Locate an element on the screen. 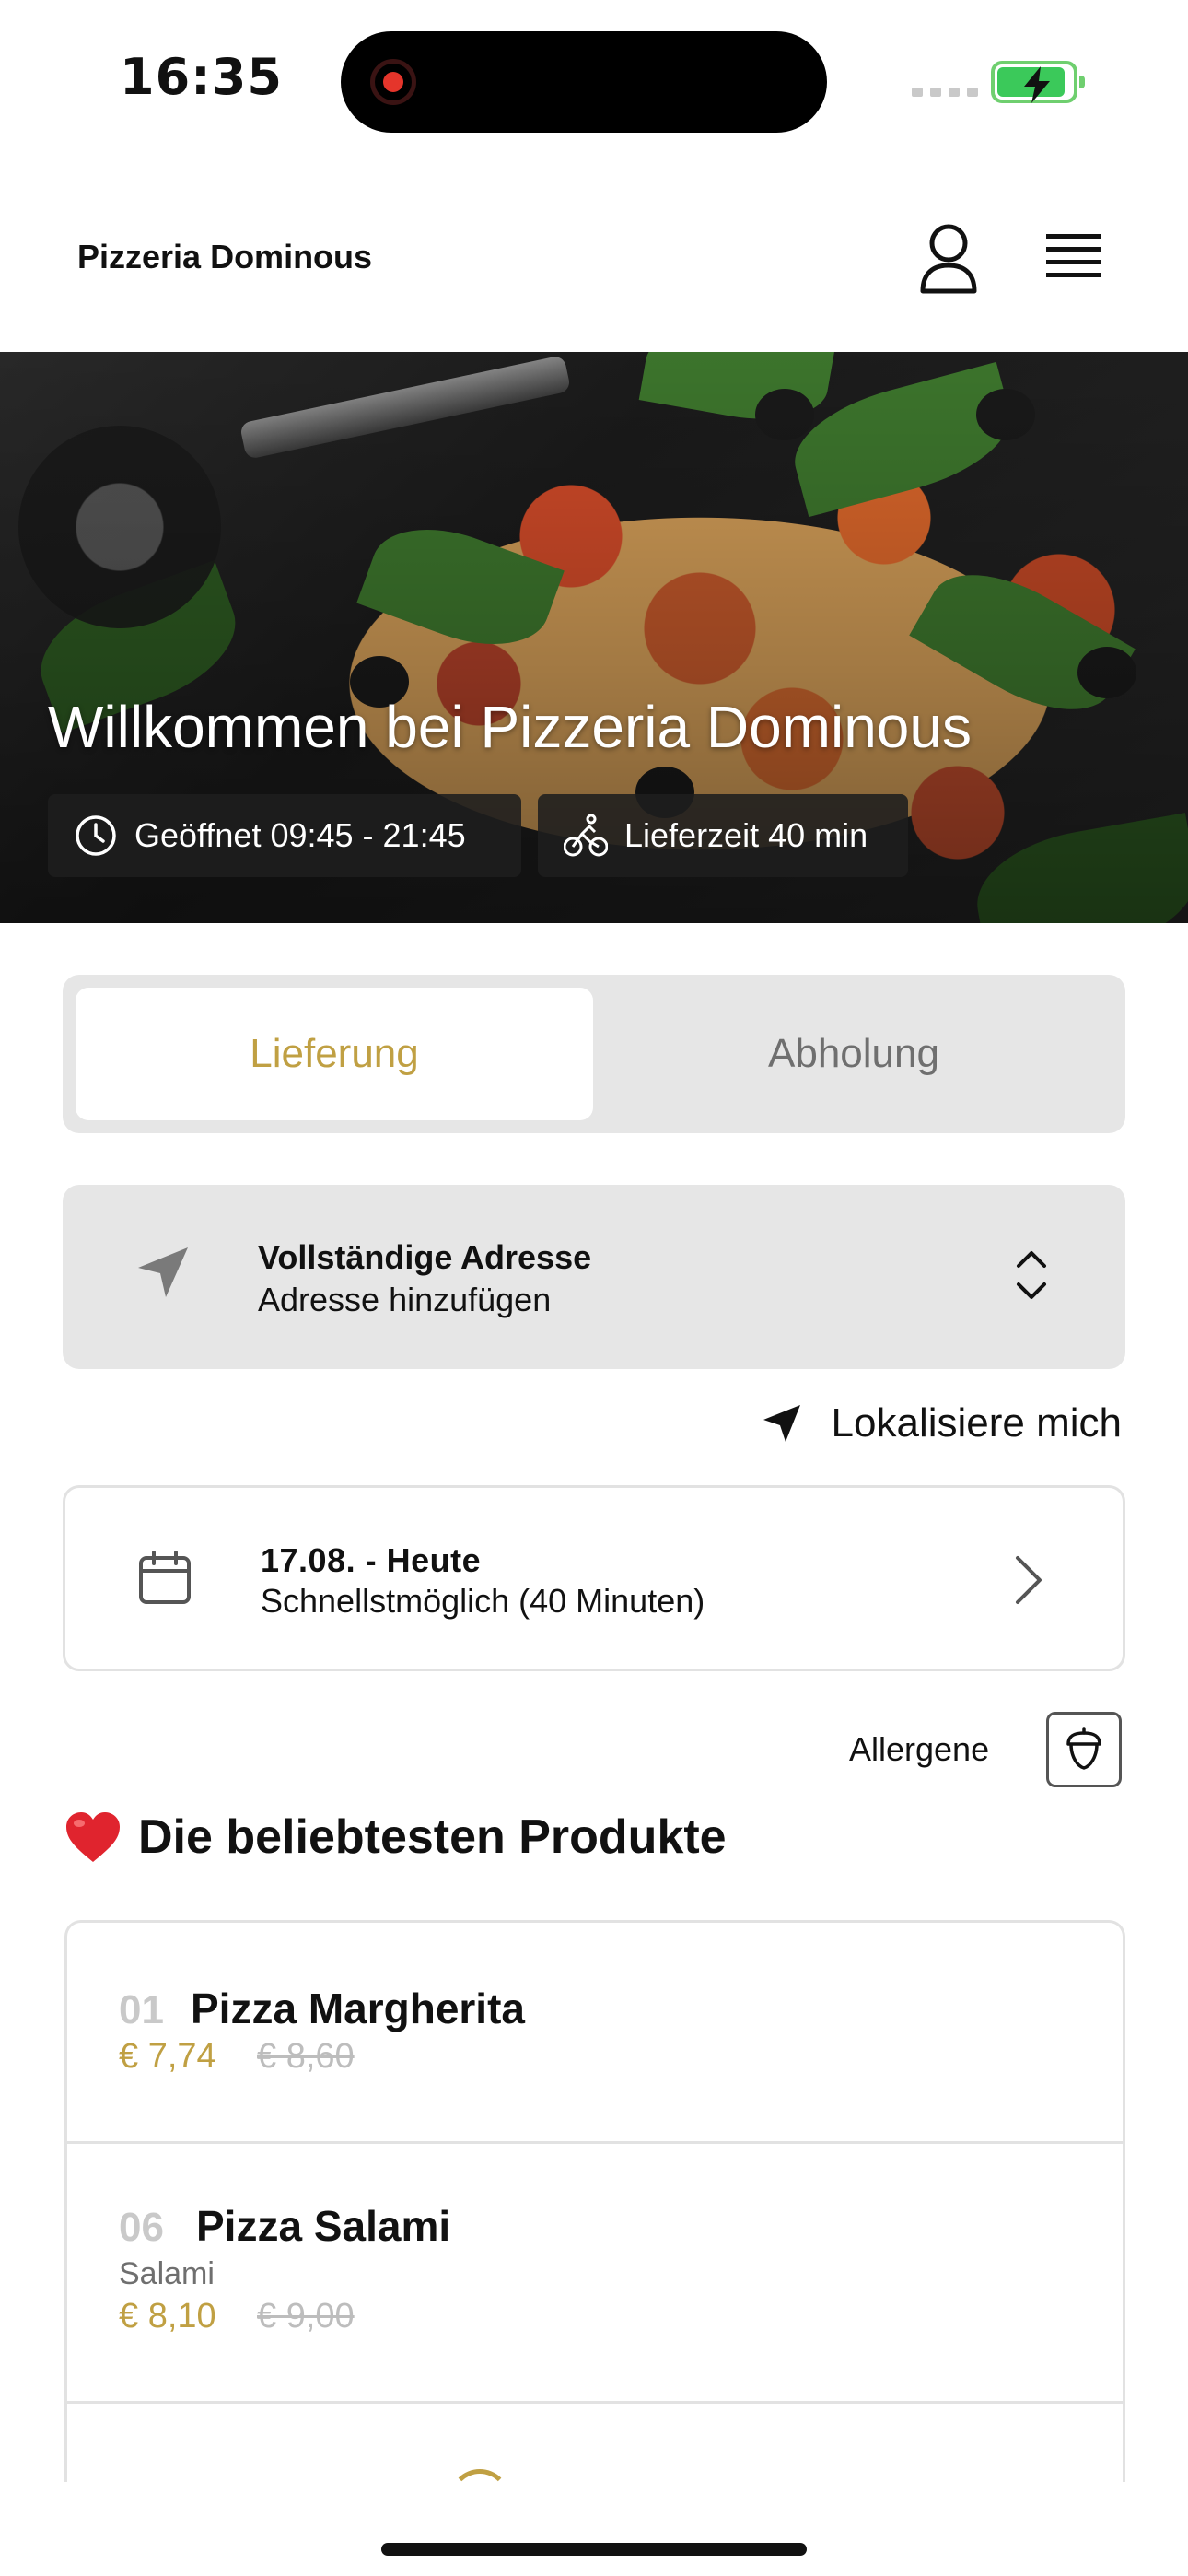  locate-me-button: Lokalisiere mich is located at coordinates (941, 1423).